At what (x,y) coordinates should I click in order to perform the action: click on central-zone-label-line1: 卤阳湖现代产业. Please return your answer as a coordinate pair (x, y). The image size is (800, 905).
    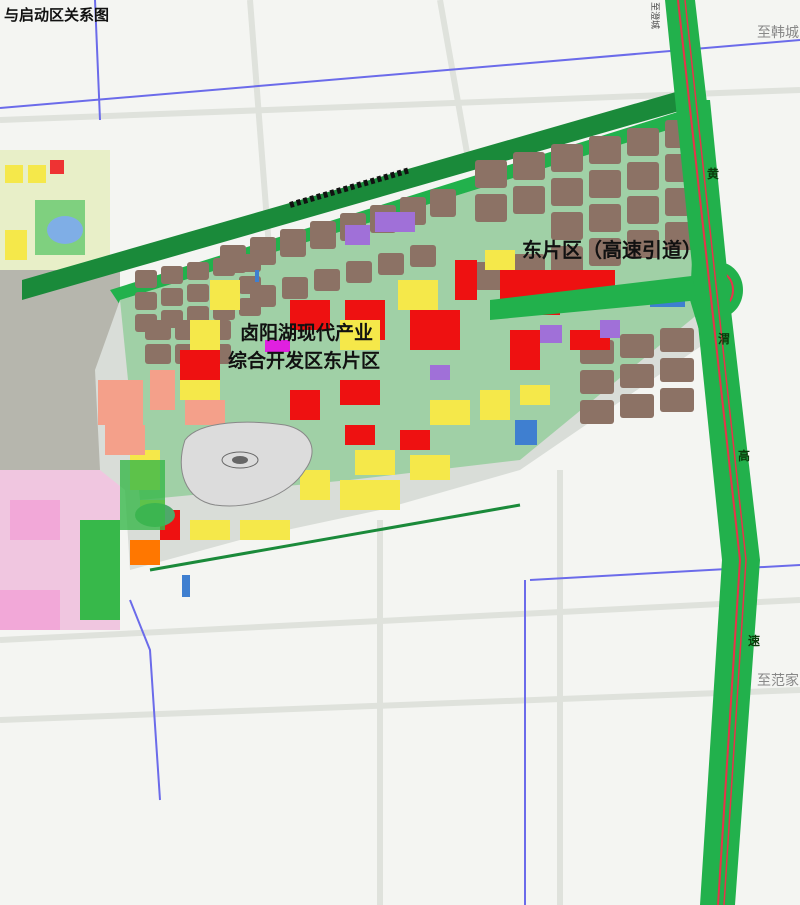
    Looking at the image, I should click on (307, 333).